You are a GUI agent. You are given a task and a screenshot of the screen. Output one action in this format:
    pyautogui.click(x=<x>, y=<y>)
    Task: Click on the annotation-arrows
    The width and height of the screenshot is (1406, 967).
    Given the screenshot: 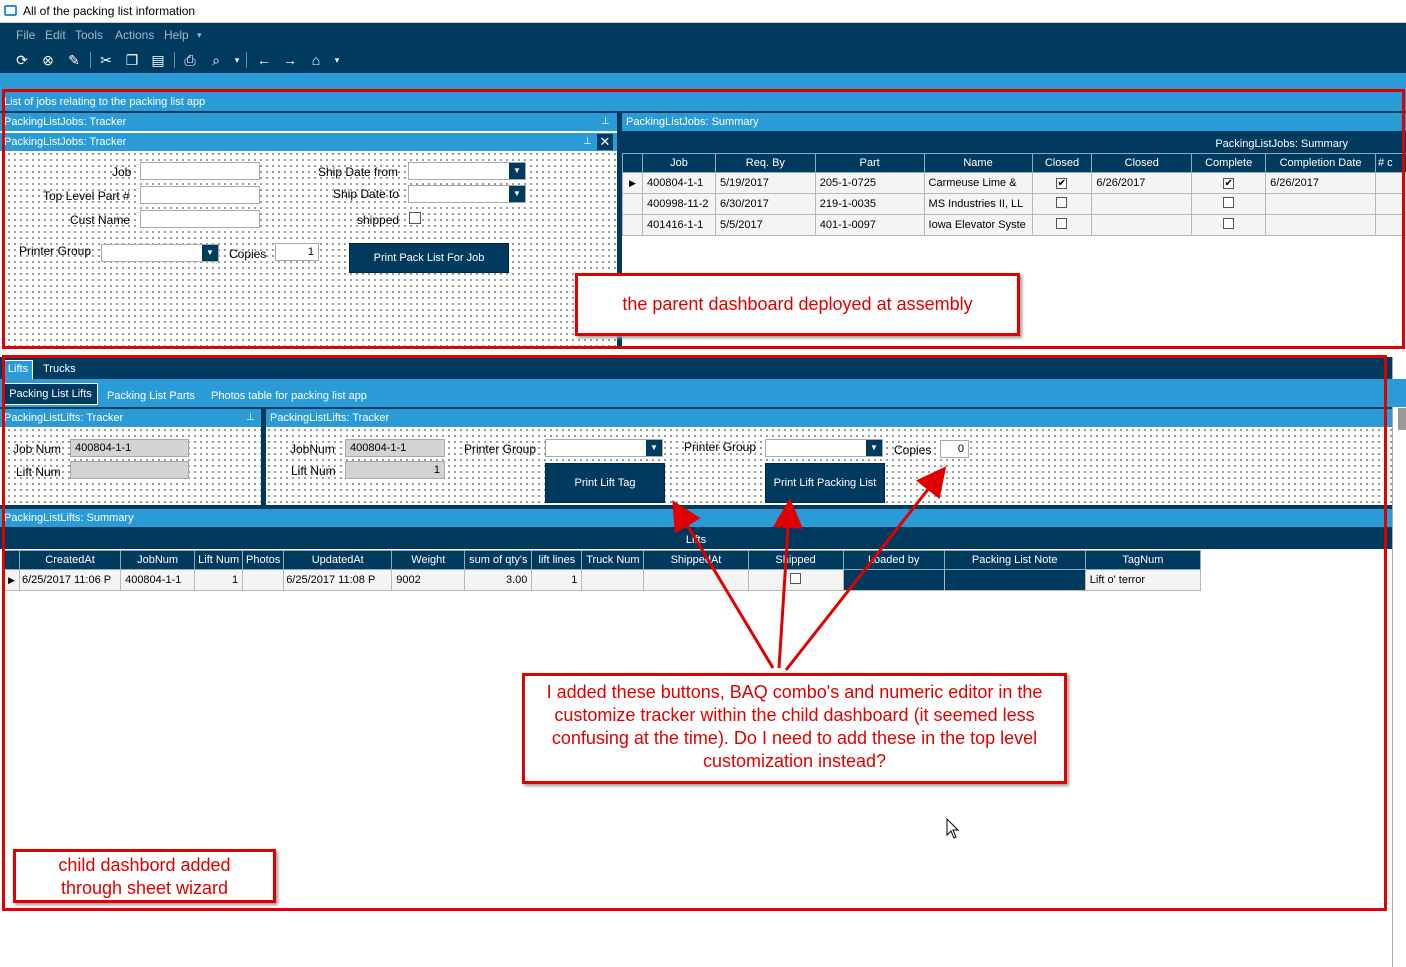 What is the action you would take?
    pyautogui.click(x=809, y=568)
    